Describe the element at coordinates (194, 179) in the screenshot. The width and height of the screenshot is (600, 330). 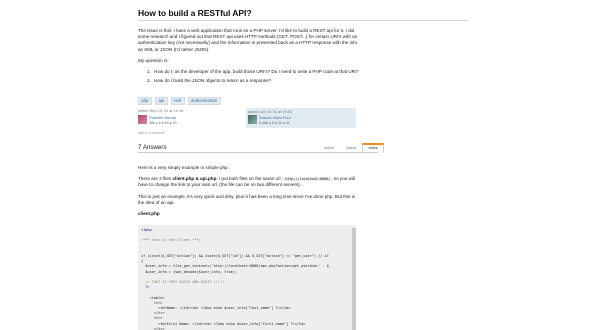
I see `files-label: client.php & api.php` at that location.